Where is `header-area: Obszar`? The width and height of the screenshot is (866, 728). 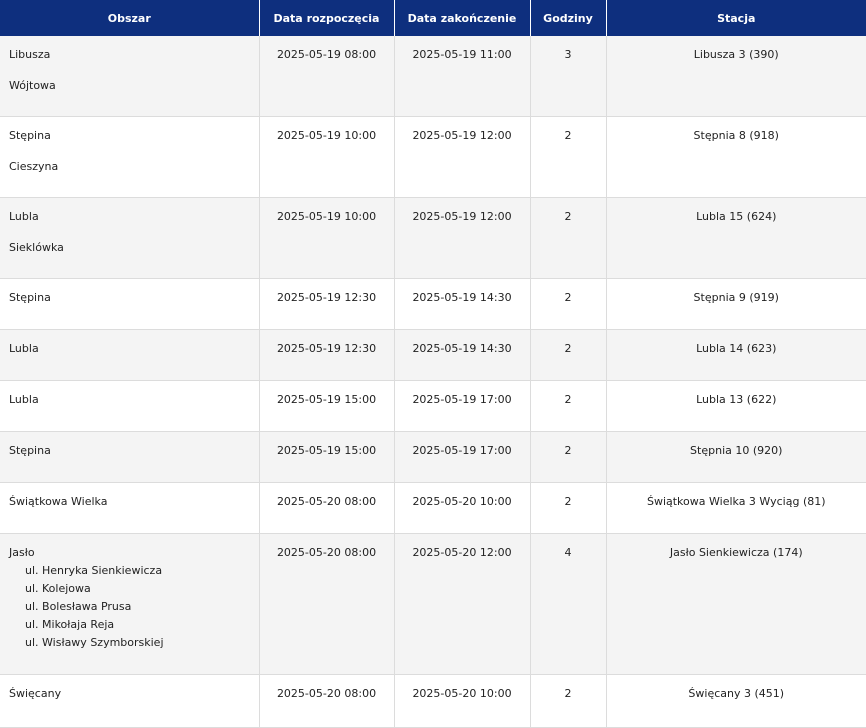 header-area: Obszar is located at coordinates (130, 18).